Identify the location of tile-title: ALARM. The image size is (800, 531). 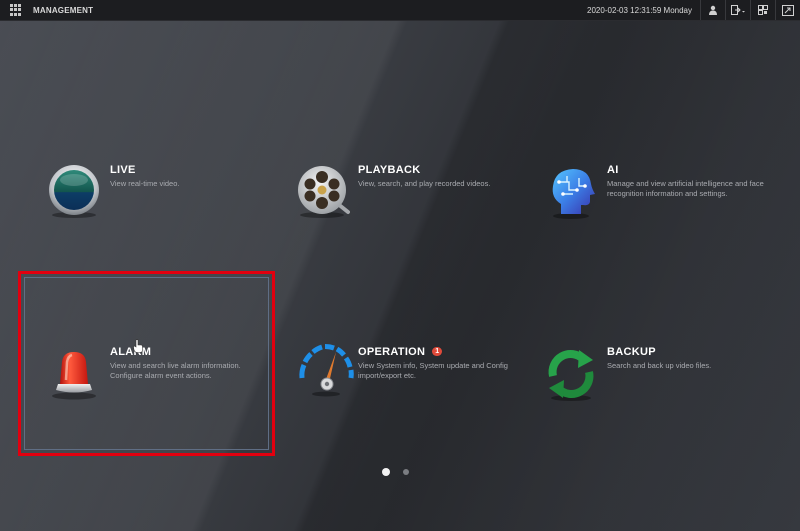
(131, 352).